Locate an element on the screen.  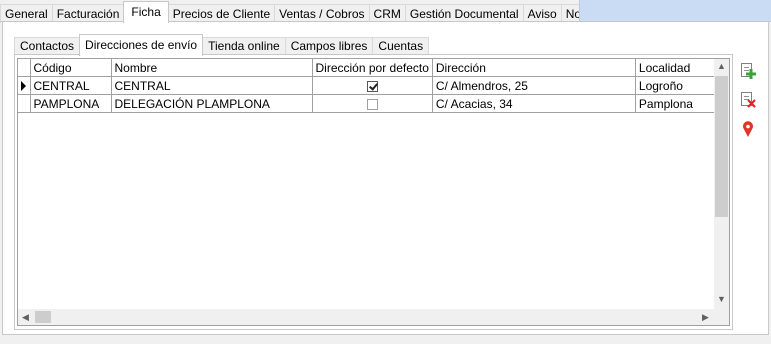
cell-direccion: C/ Acacias, 34 is located at coordinates (534, 103).